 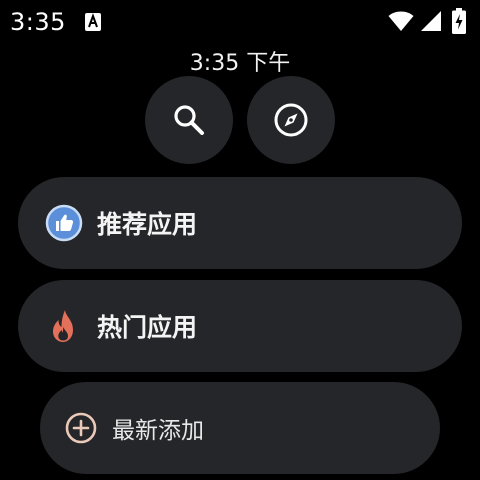 I want to click on add-circle-icon, so click(x=81, y=428).